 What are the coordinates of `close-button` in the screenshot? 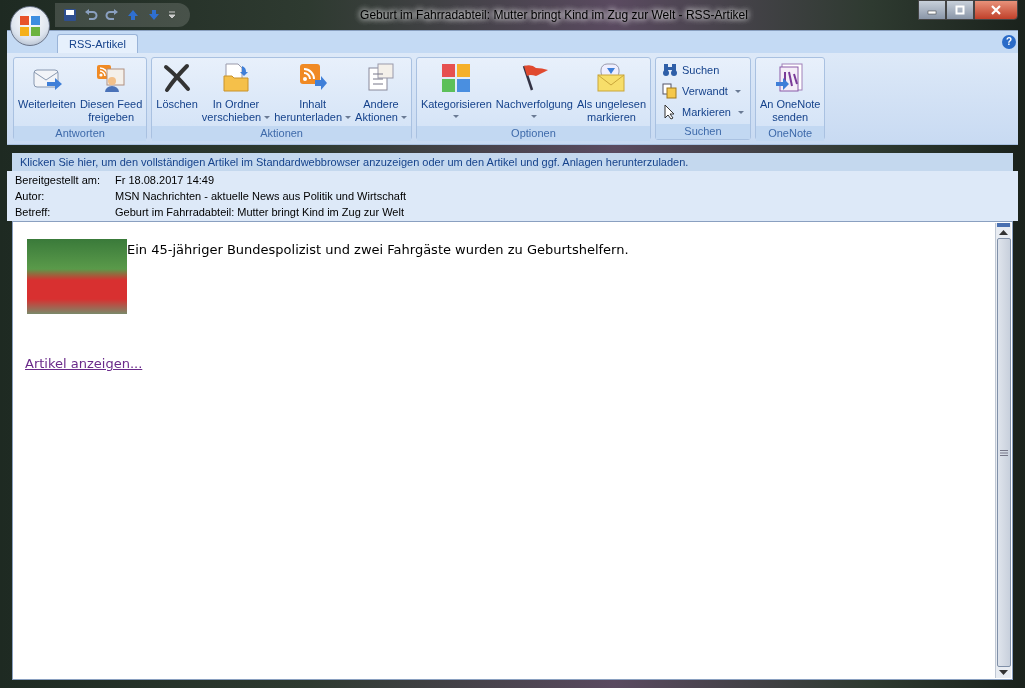 It's located at (996, 10).